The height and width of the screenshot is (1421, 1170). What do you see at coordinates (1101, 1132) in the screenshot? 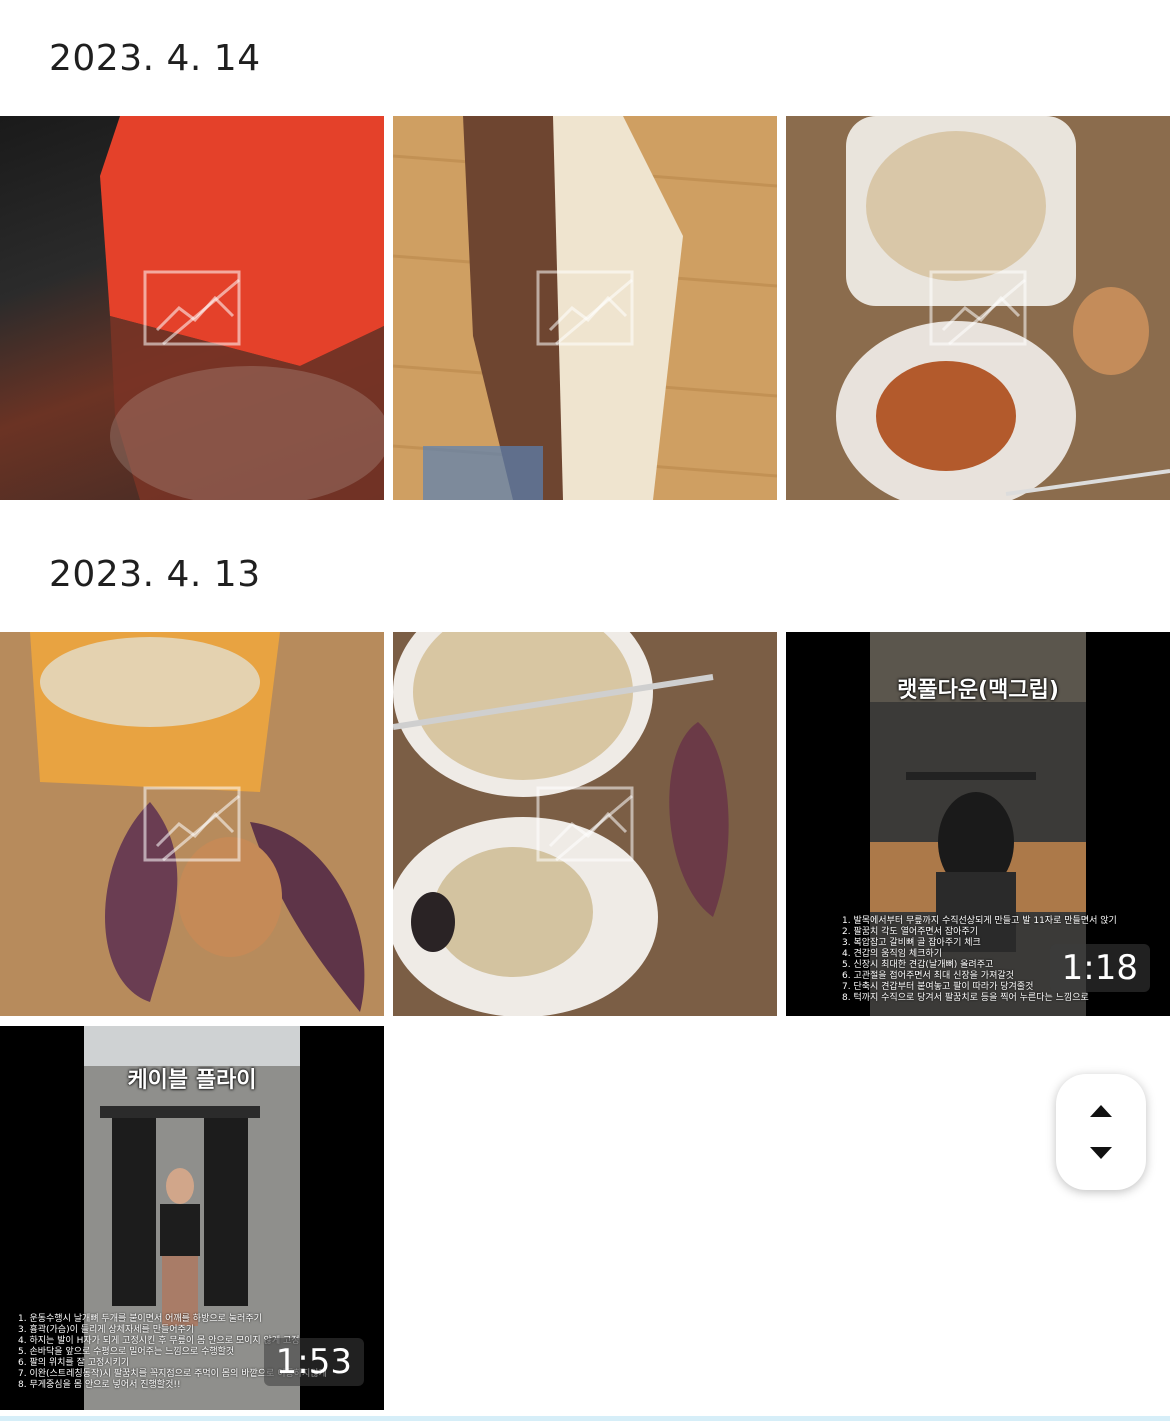
I see `scroll-control` at bounding box center [1101, 1132].